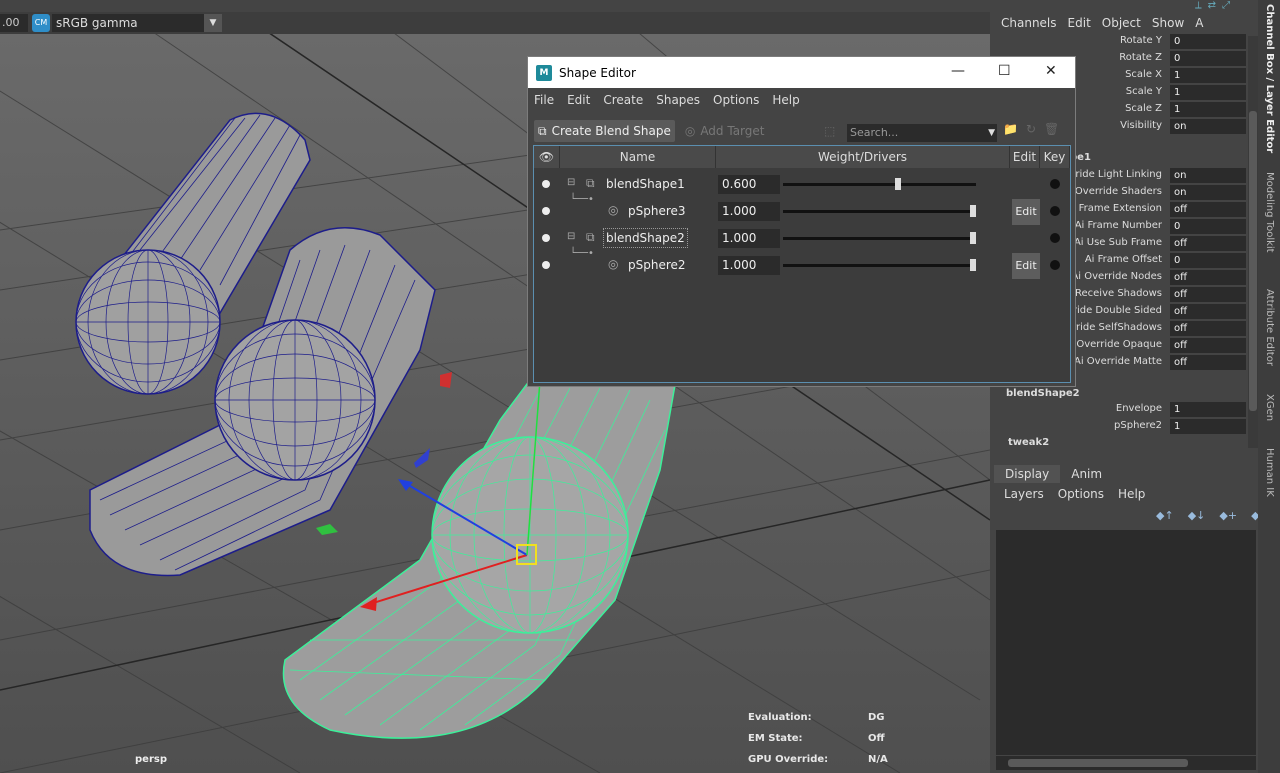 The image size is (1280, 773). I want to click on menu-a: A, so click(1199, 25).